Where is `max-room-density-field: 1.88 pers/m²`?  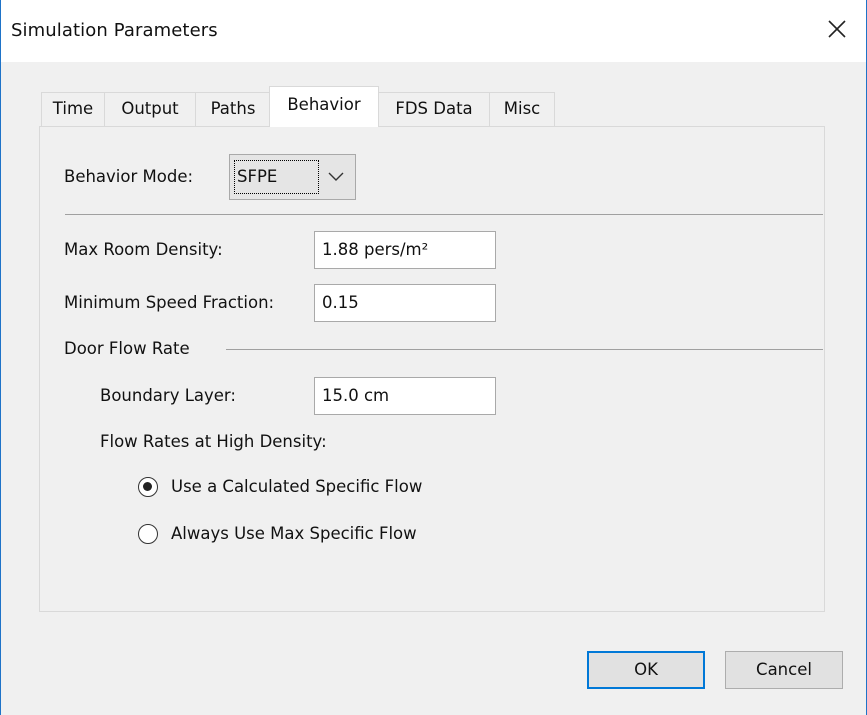 max-room-density-field: 1.88 pers/m² is located at coordinates (405, 250).